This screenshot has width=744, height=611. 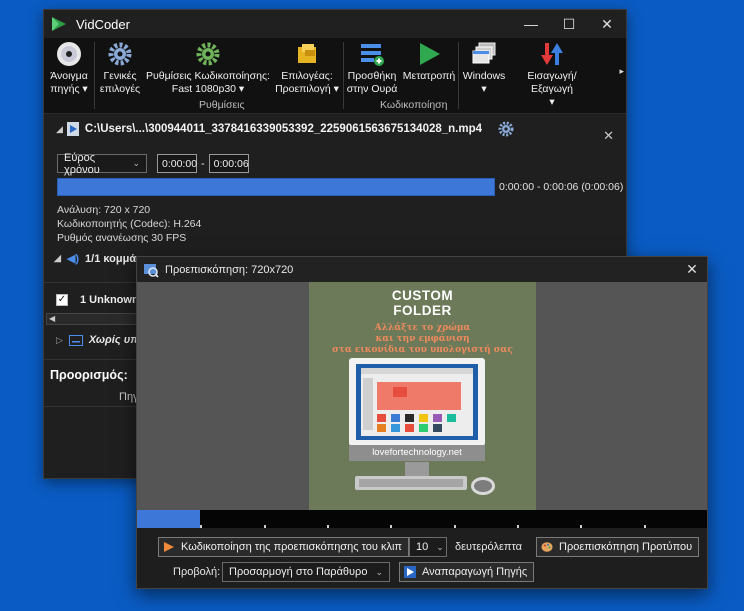 What do you see at coordinates (168, 519) in the screenshot?
I see `preview-seek-fill` at bounding box center [168, 519].